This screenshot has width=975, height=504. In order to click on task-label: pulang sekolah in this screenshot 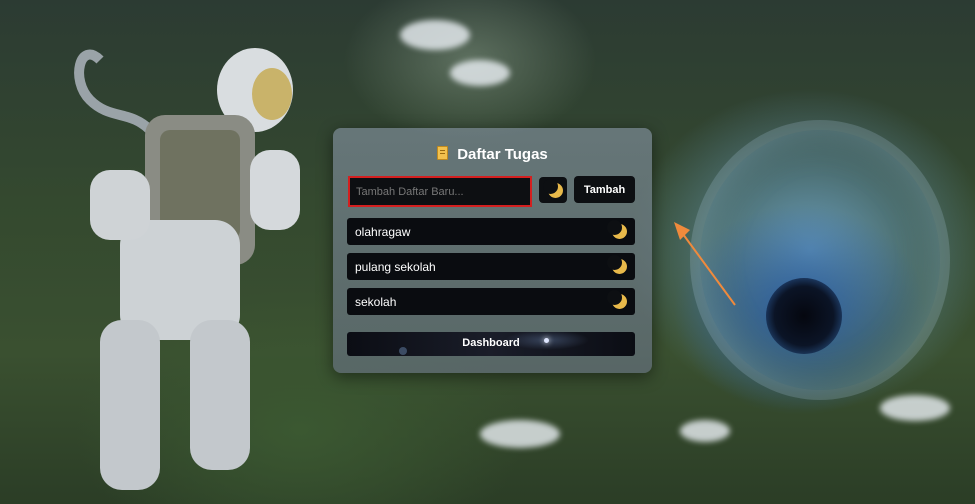, I will do `click(395, 267)`.